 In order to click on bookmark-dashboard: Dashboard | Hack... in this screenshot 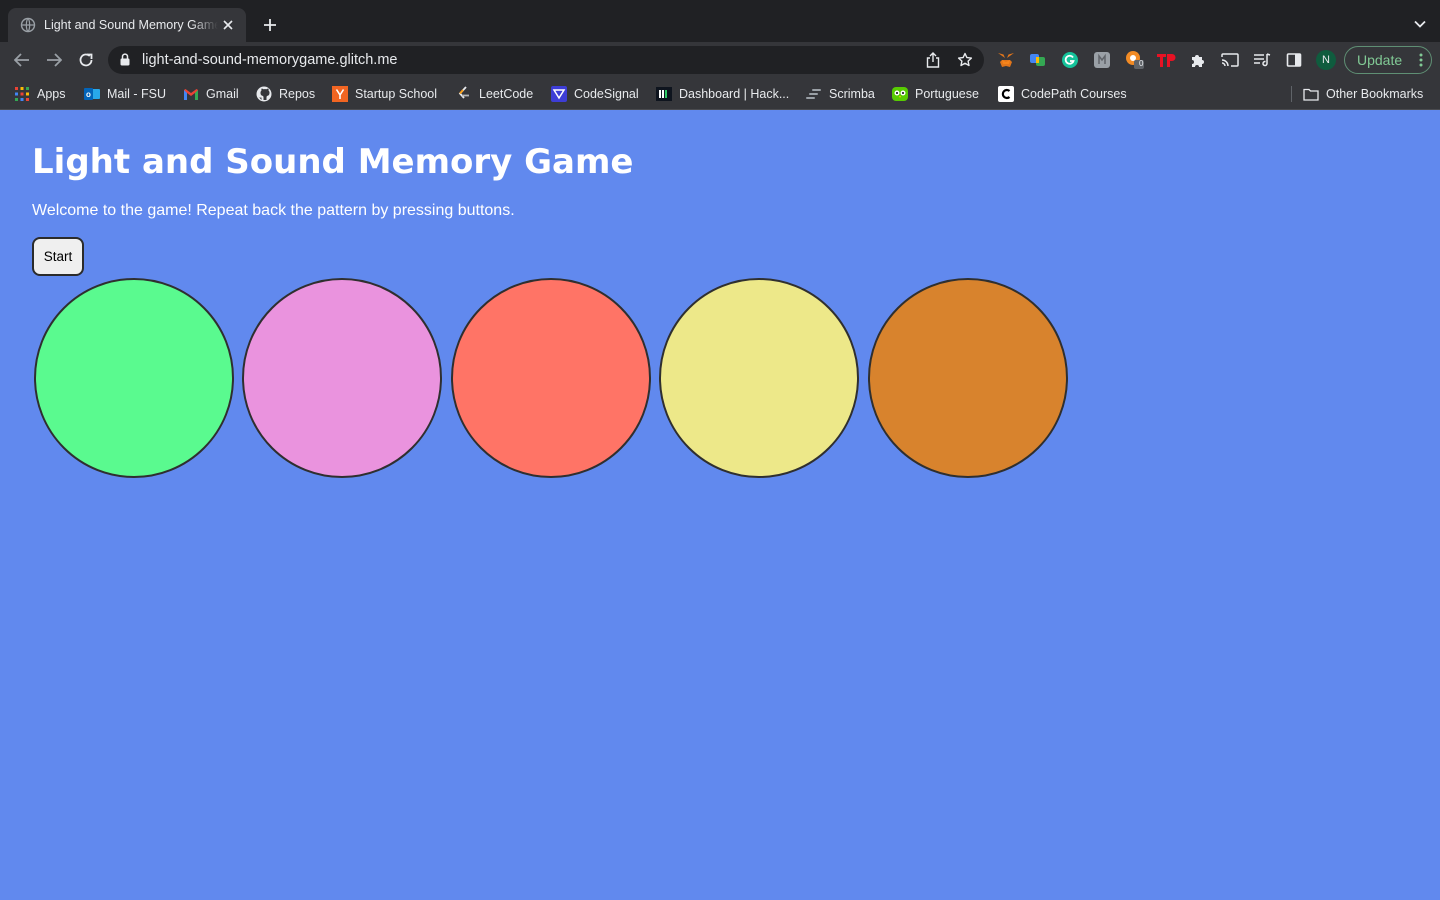, I will do `click(722, 94)`.